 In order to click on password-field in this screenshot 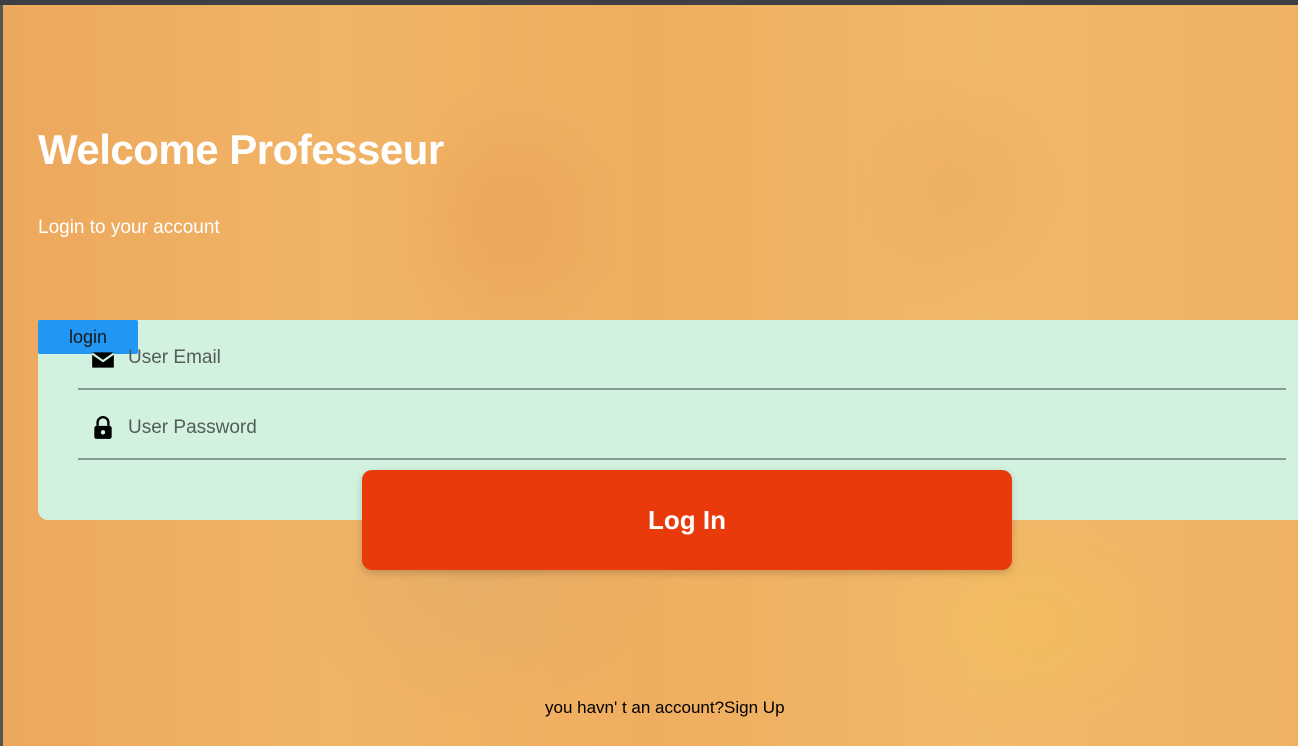, I will do `click(682, 433)`.